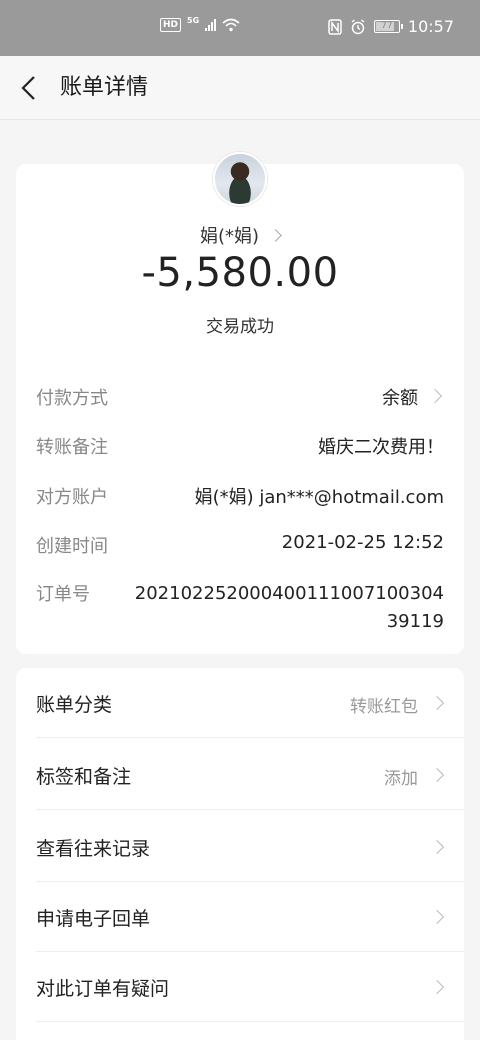 The image size is (480, 1040). What do you see at coordinates (231, 25) in the screenshot?
I see `wifi-icon` at bounding box center [231, 25].